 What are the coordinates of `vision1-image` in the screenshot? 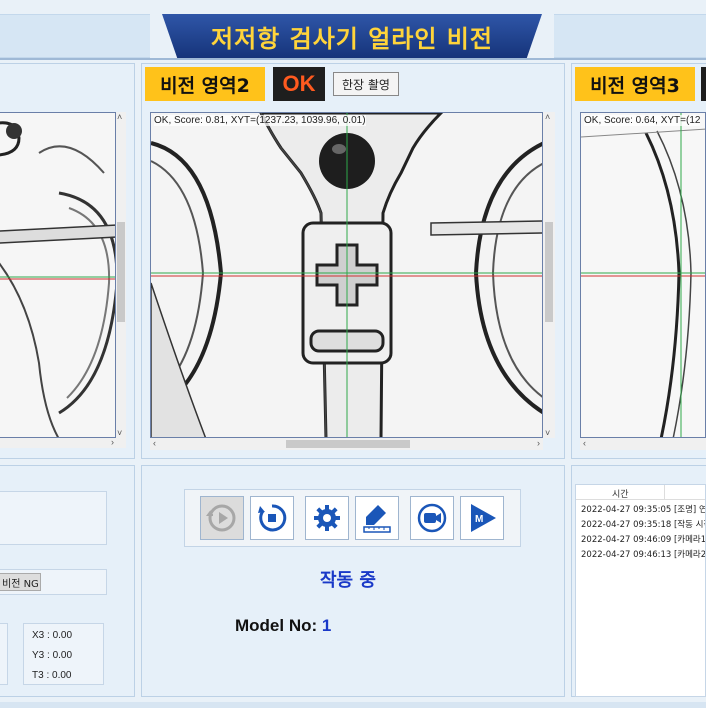 It's located at (58, 275).